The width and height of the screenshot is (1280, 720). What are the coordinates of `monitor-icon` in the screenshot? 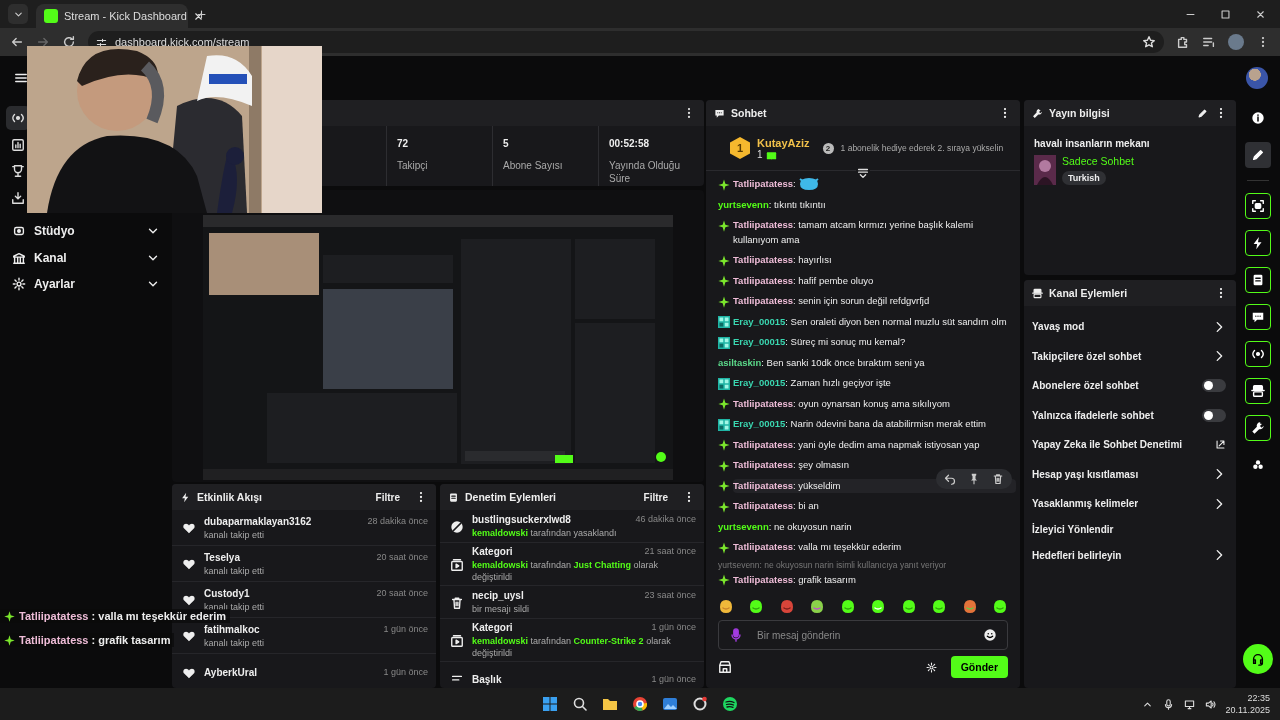 It's located at (1189, 704).